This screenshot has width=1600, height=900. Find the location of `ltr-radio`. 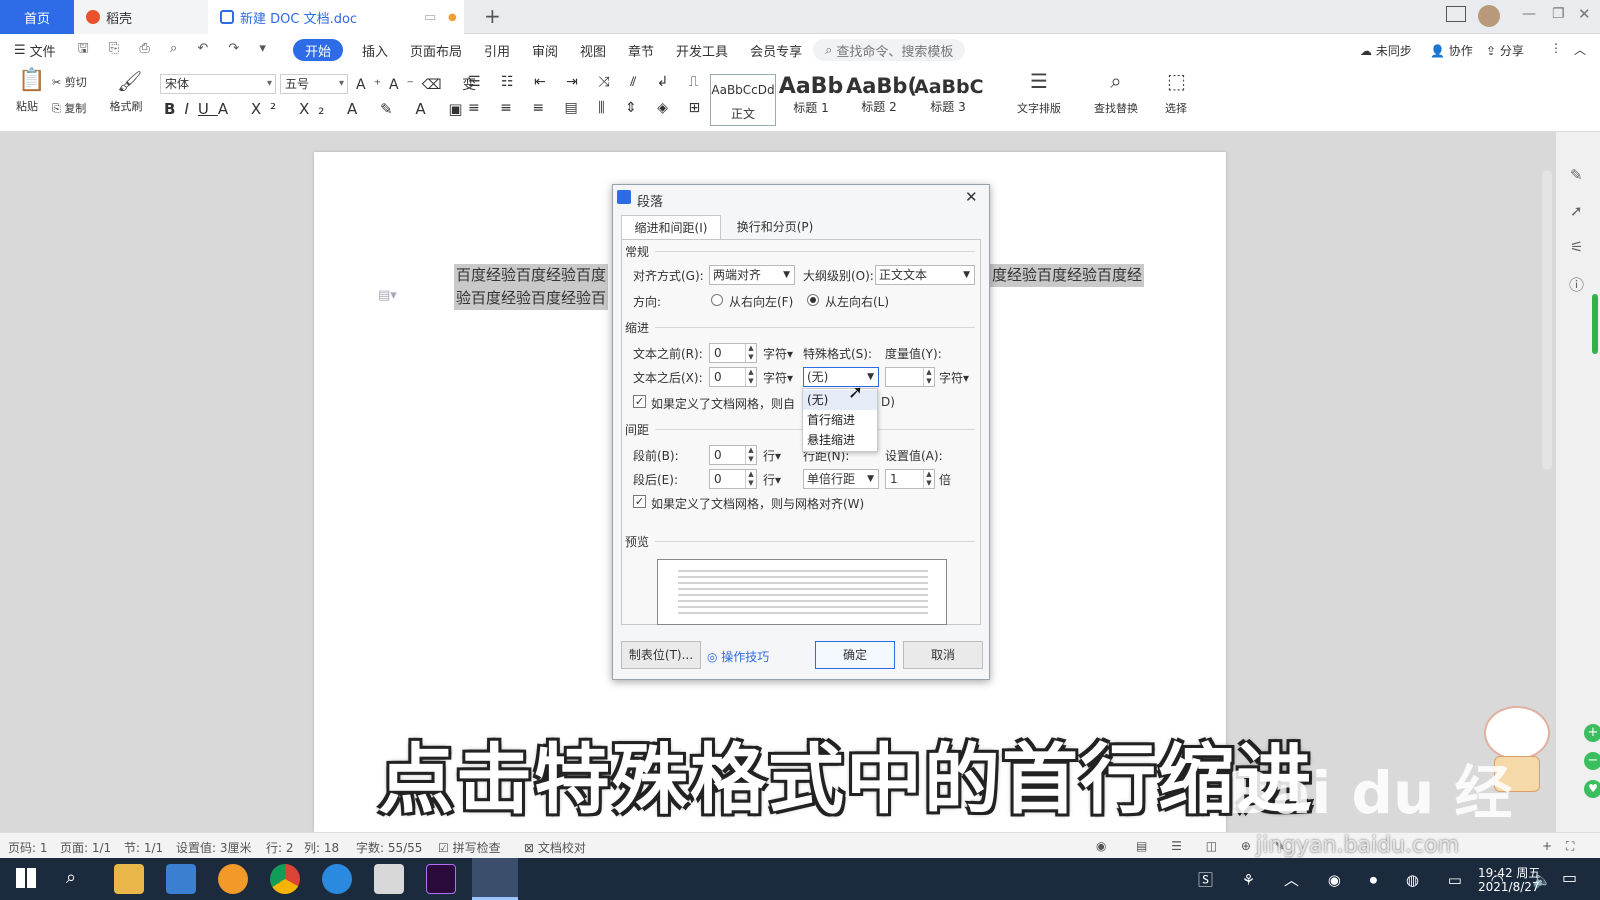

ltr-radio is located at coordinates (813, 300).